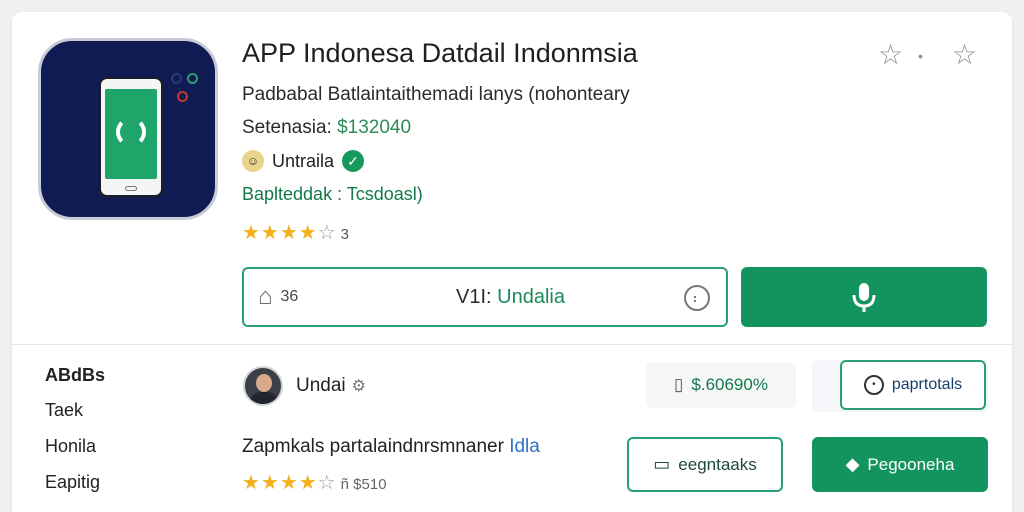 This screenshot has width=1024, height=512. I want to click on price-line: Setenasia: $132040, so click(326, 128).